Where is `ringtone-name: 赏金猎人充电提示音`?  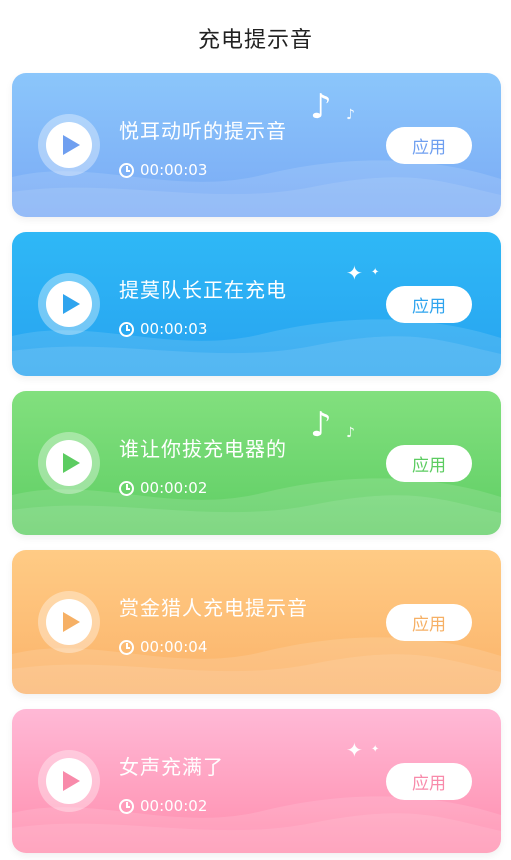
ringtone-name: 赏金猎人充电提示音 is located at coordinates (213, 608).